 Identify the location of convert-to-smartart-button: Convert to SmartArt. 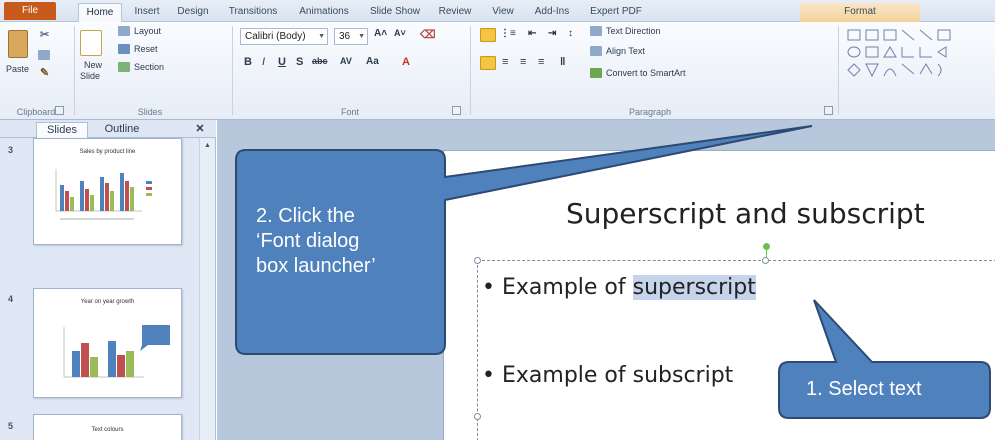
(646, 73).